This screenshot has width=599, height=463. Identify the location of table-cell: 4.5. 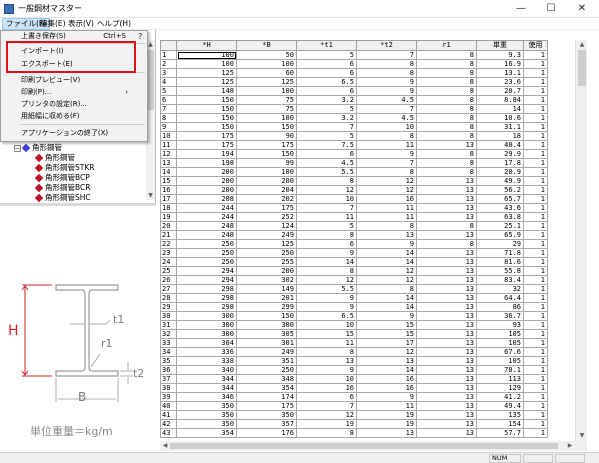
(326, 163).